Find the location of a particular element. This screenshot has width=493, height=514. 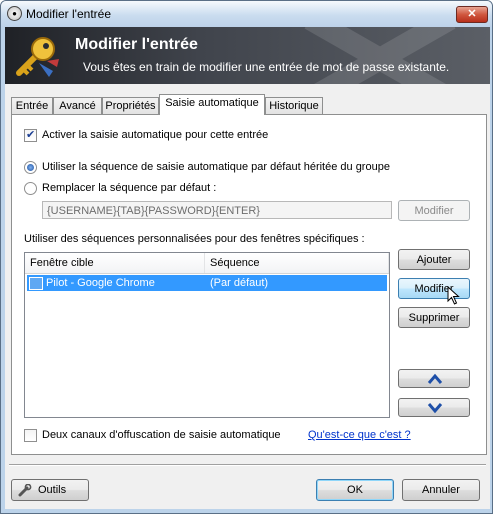

move-down-button is located at coordinates (434, 407).